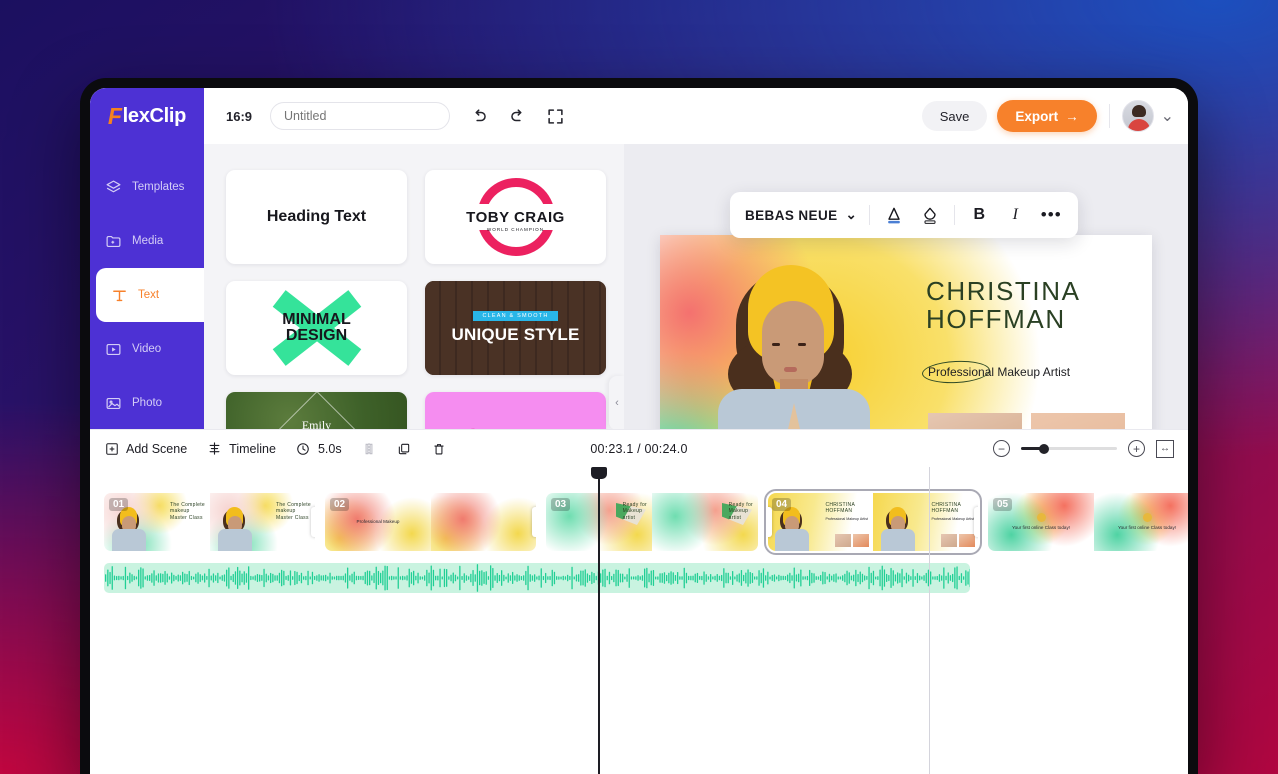  Describe the element at coordinates (1141, 522) in the screenshot. I see `scene-thumb: Your first online Class today!` at that location.